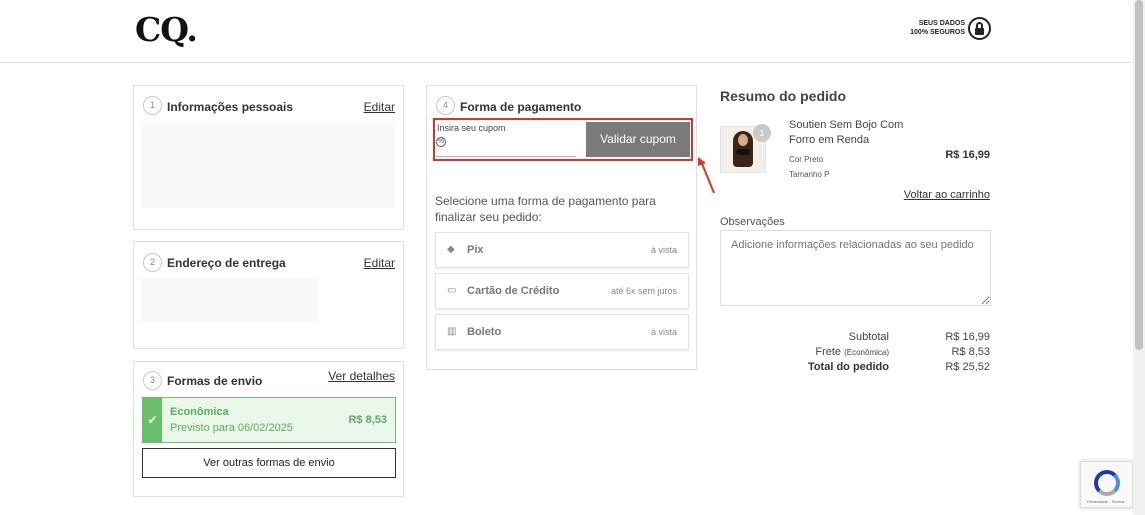  I want to click on lock-icon, so click(979, 28).